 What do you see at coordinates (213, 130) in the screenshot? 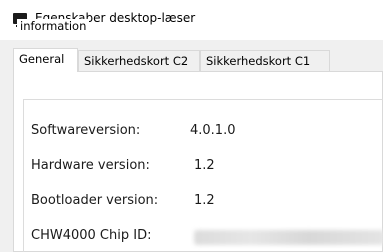
I see `software-version-value: 4.0.1.0` at bounding box center [213, 130].